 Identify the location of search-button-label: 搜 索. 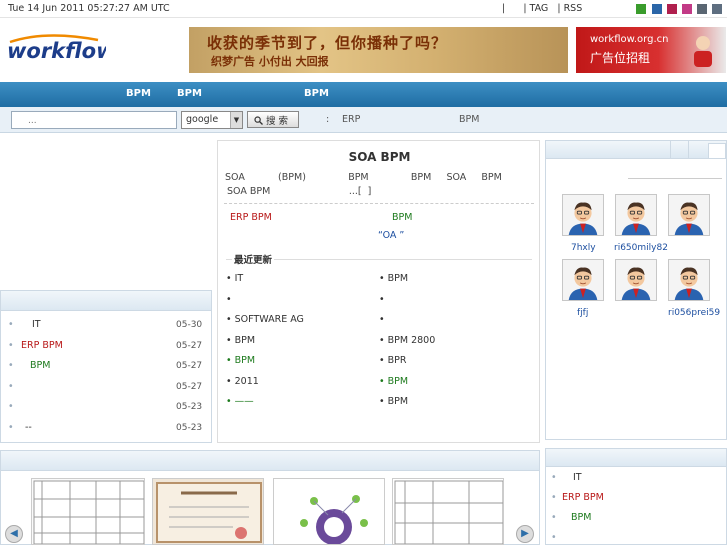
(277, 121).